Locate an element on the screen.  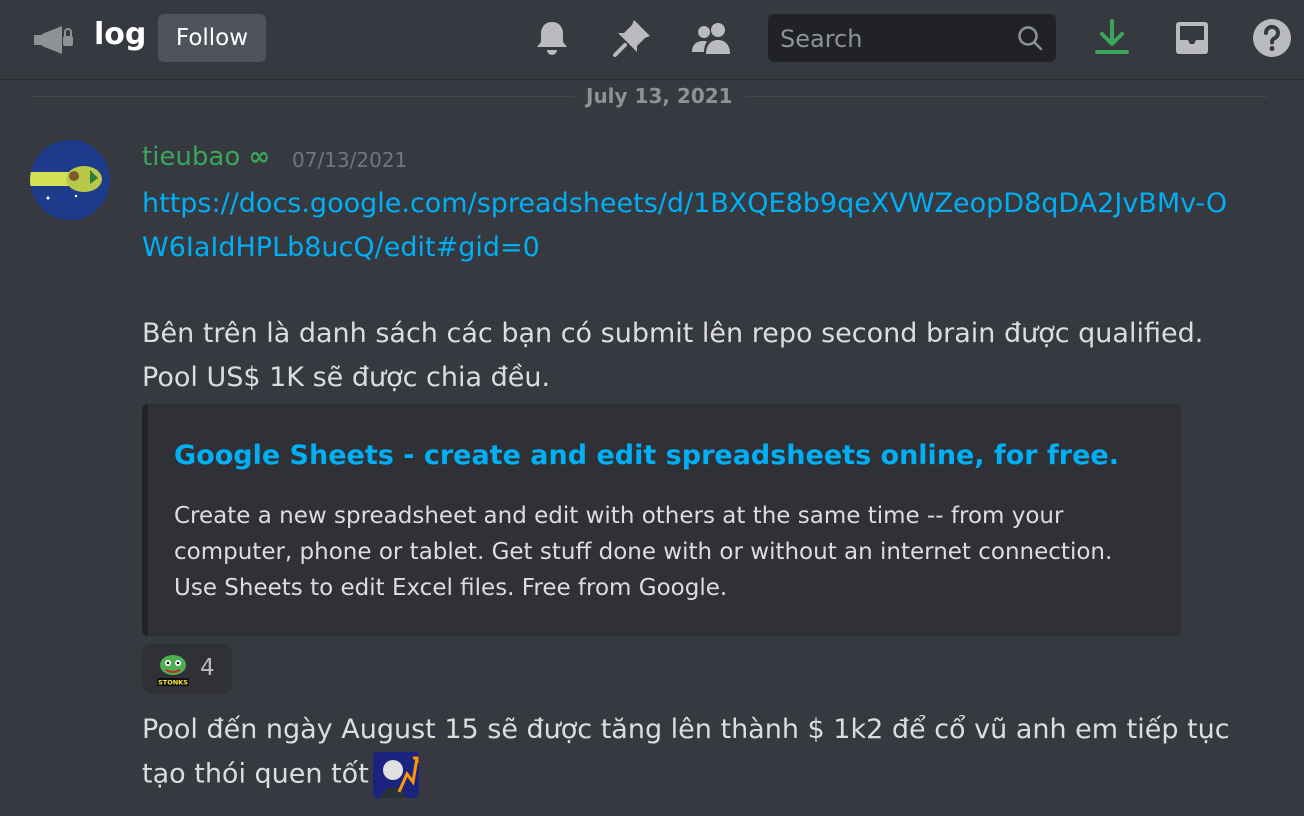
author-badge: ∞ is located at coordinates (259, 157).